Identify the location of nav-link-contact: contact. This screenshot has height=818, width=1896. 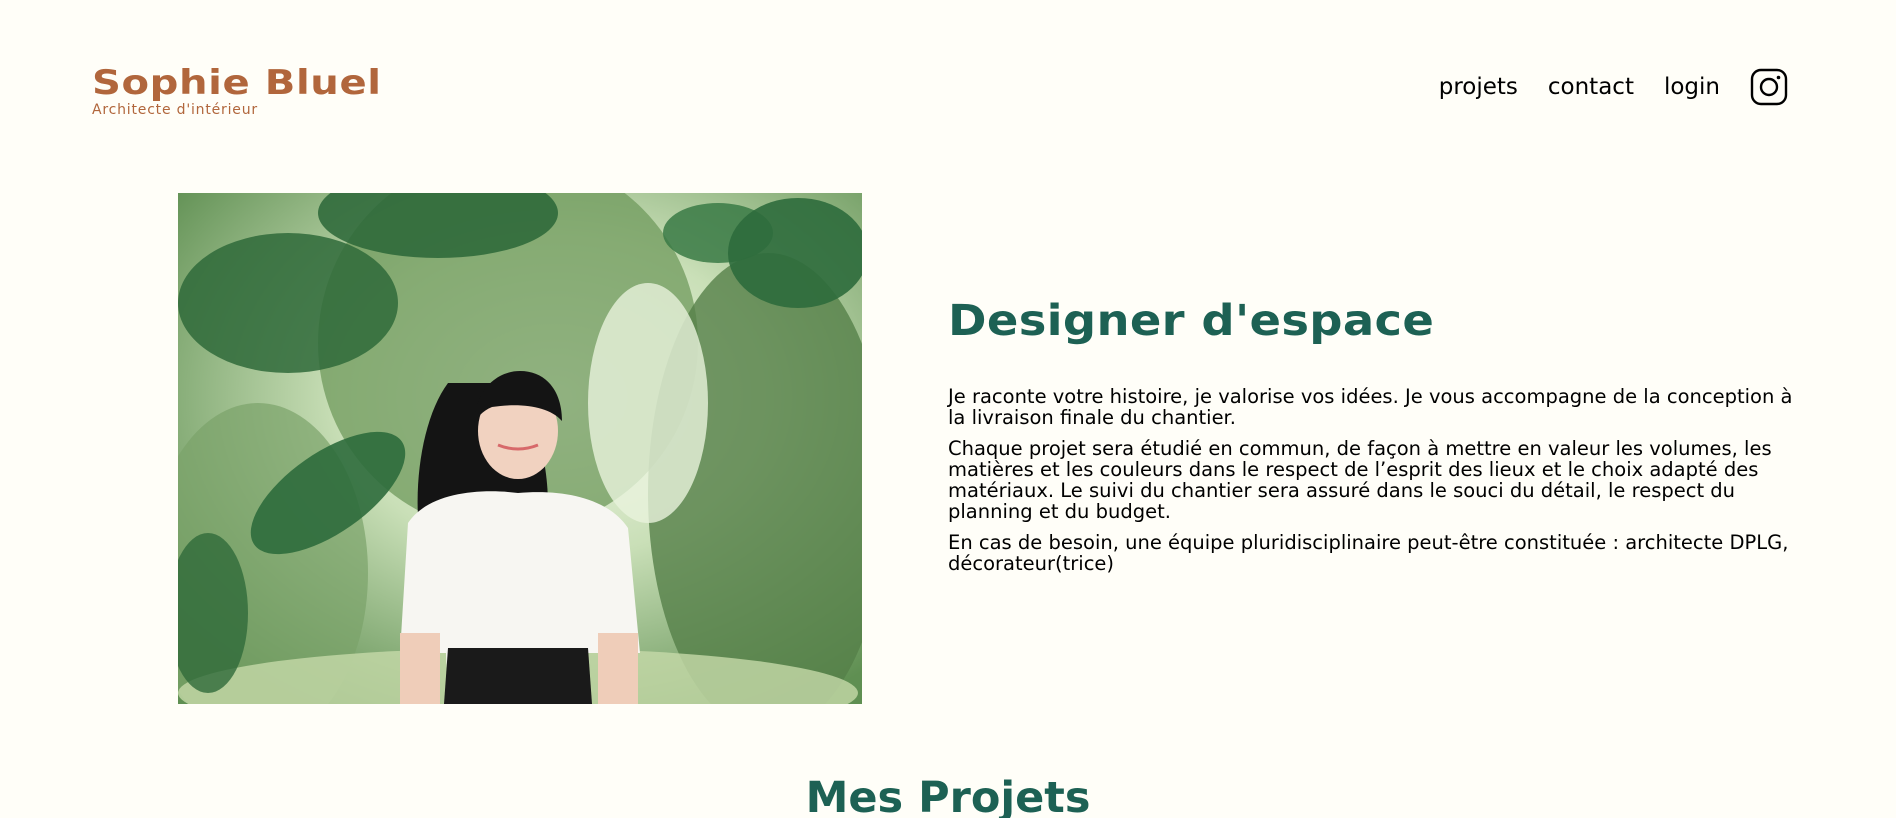
(1591, 87).